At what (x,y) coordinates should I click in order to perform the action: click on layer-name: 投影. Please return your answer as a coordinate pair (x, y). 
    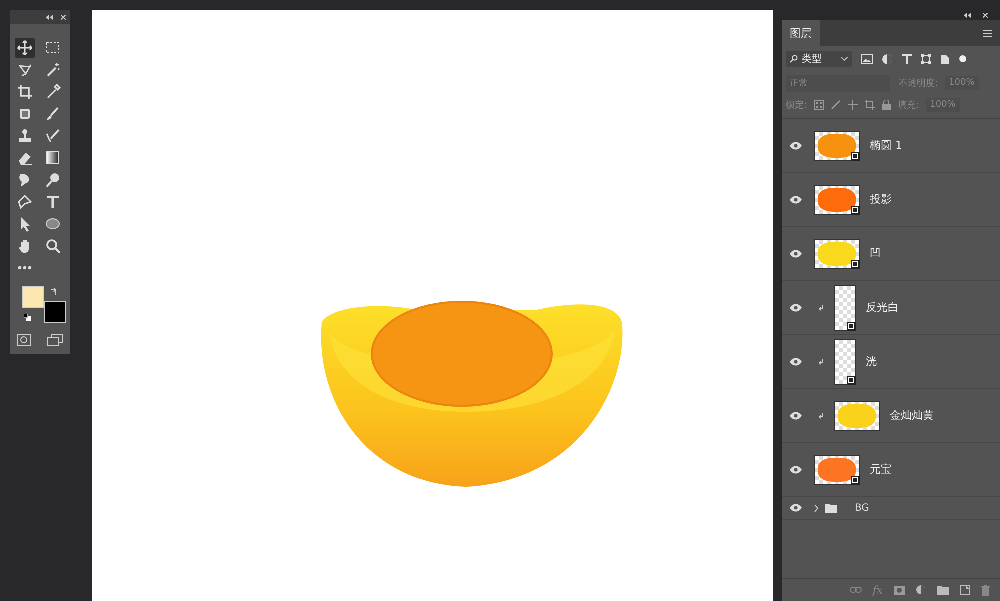
    Looking at the image, I should click on (881, 199).